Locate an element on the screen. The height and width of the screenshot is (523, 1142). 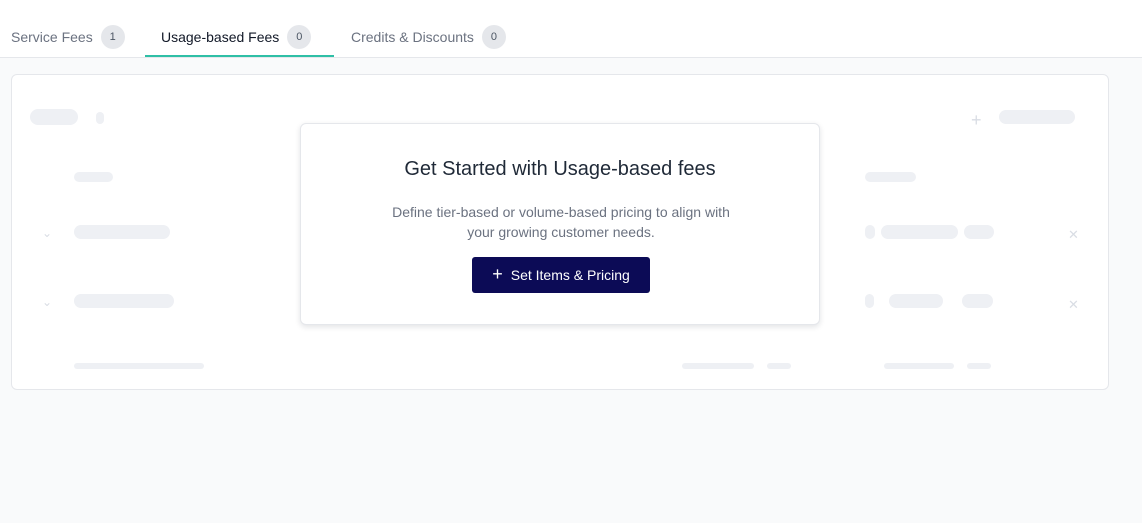
tab-usage-based-fees: Usage-based Fees 0 is located at coordinates (236, 37).